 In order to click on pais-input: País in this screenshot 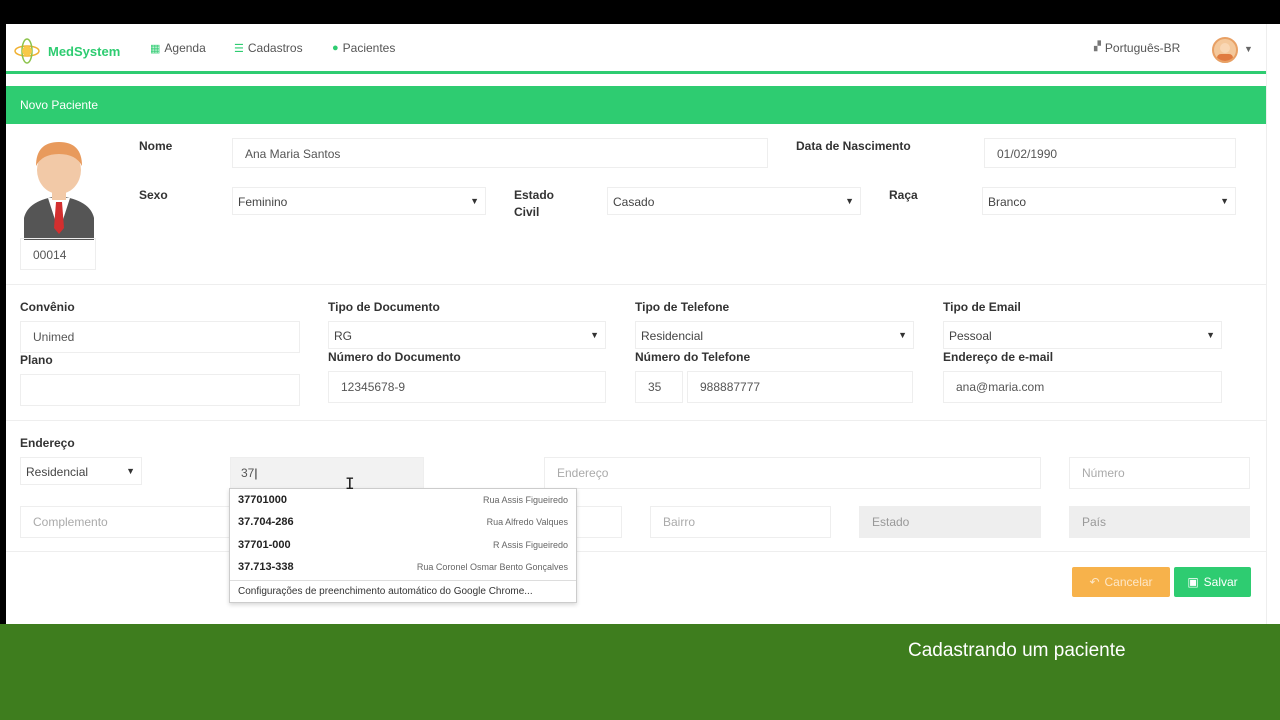, I will do `click(1159, 522)`.